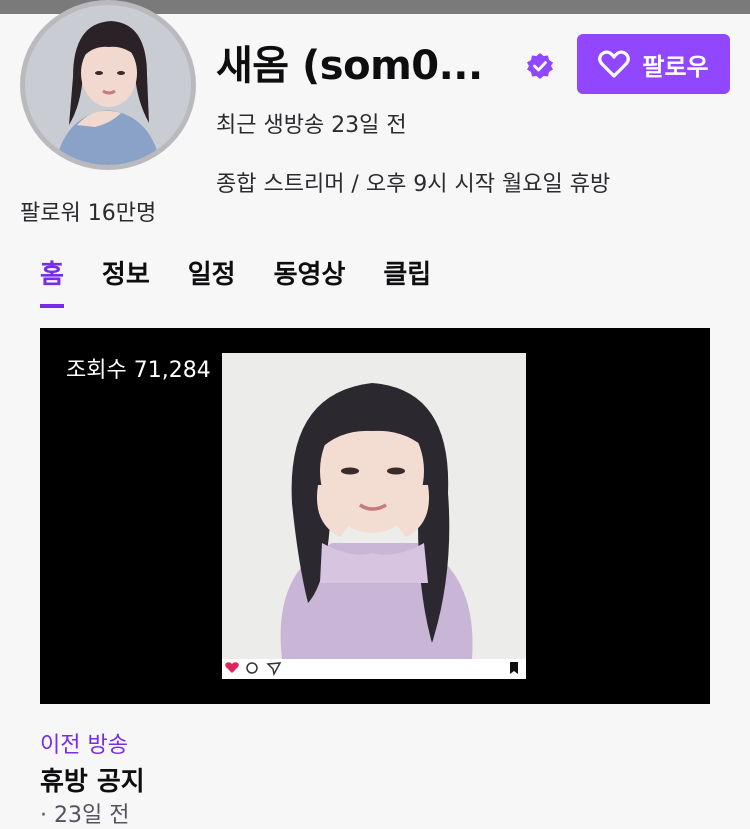 The image size is (750, 829). I want to click on verified-badge-icon, so click(540, 66).